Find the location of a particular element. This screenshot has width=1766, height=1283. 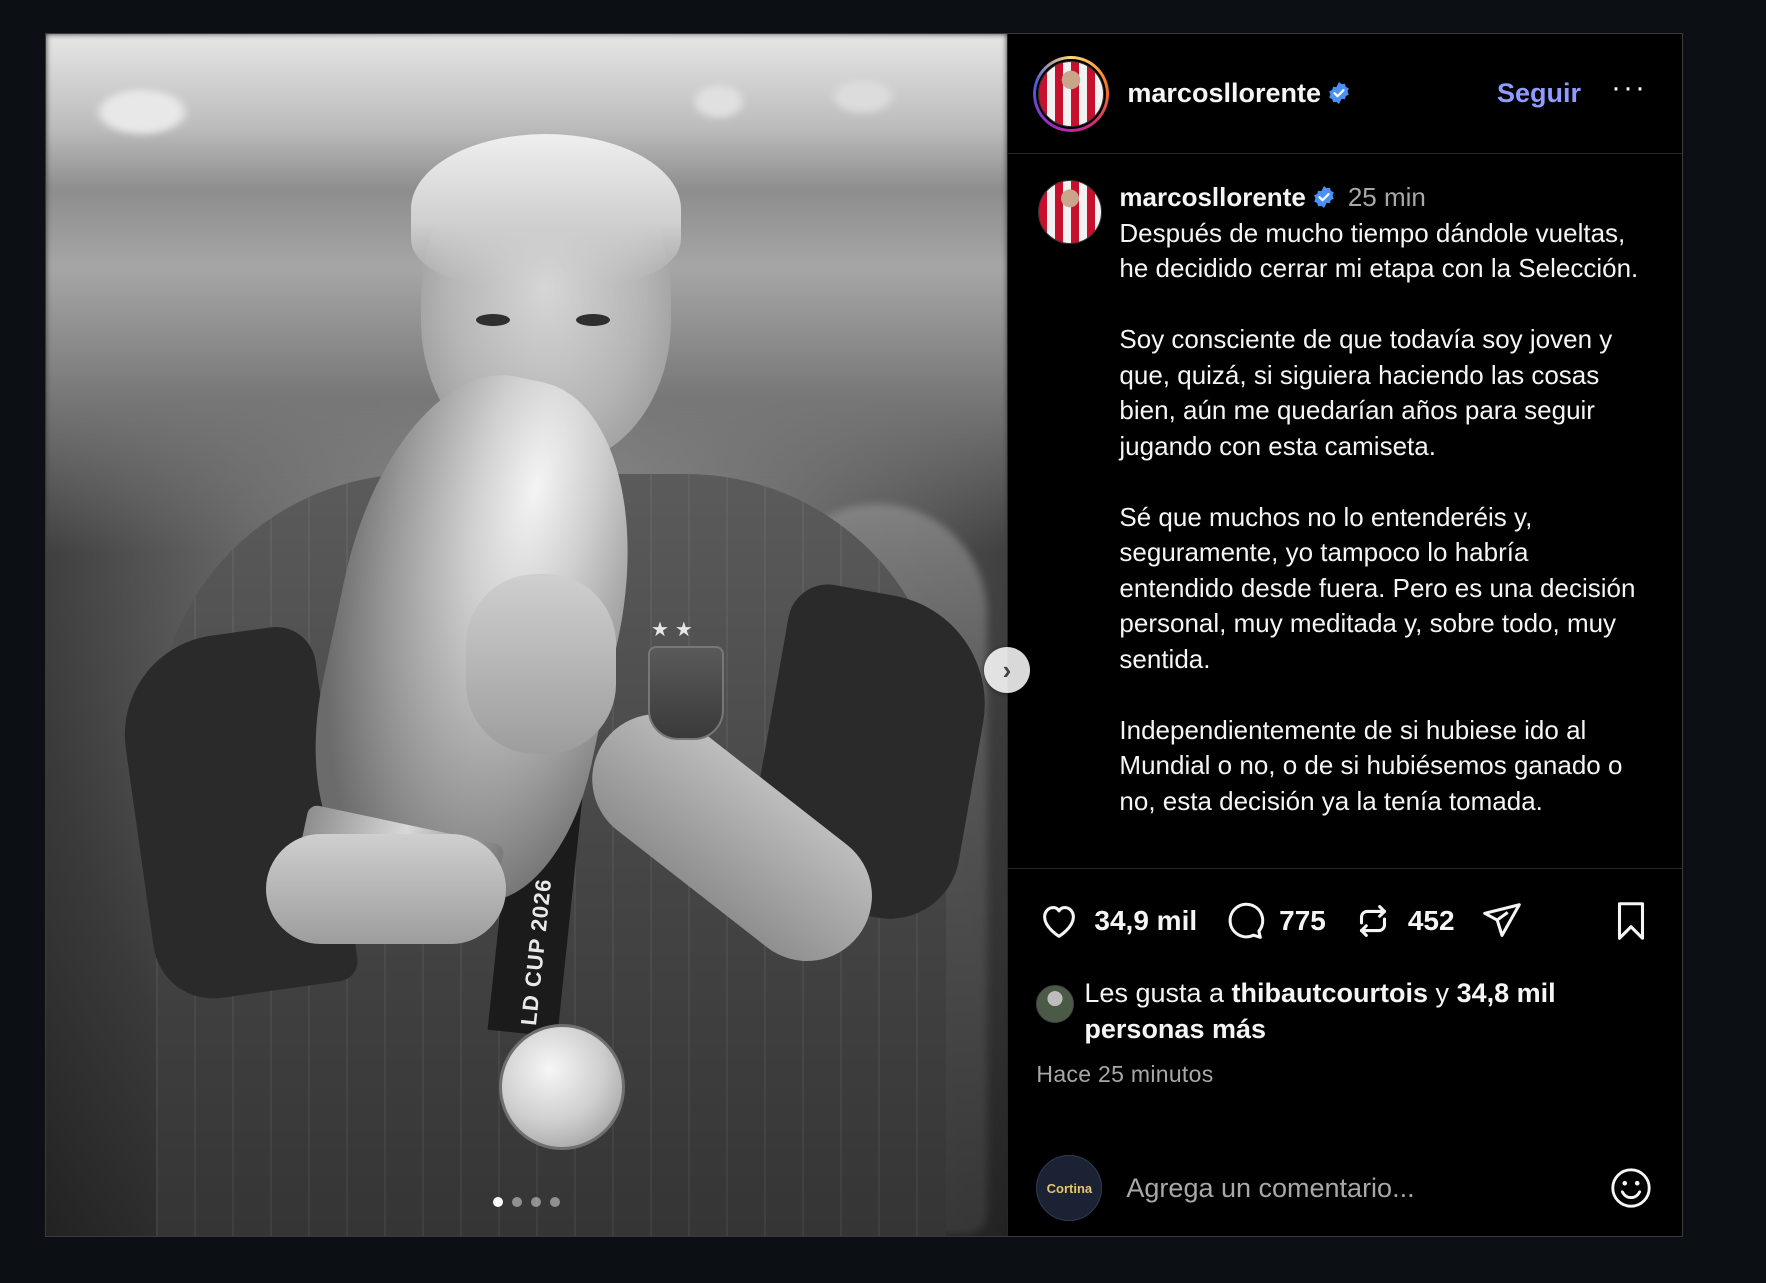

save-button is located at coordinates (1631, 921).